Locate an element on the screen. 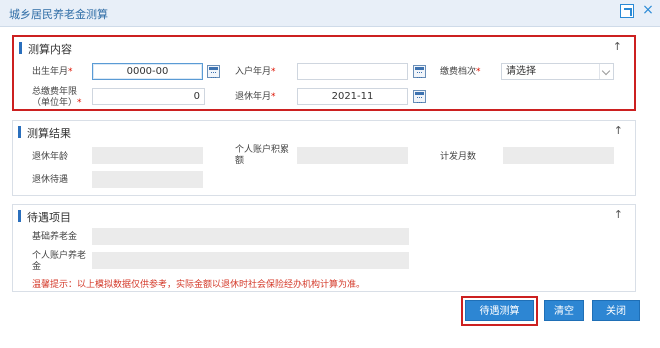 Image resolution: width=660 pixels, height=348 pixels. personal-pension-field is located at coordinates (250, 260).